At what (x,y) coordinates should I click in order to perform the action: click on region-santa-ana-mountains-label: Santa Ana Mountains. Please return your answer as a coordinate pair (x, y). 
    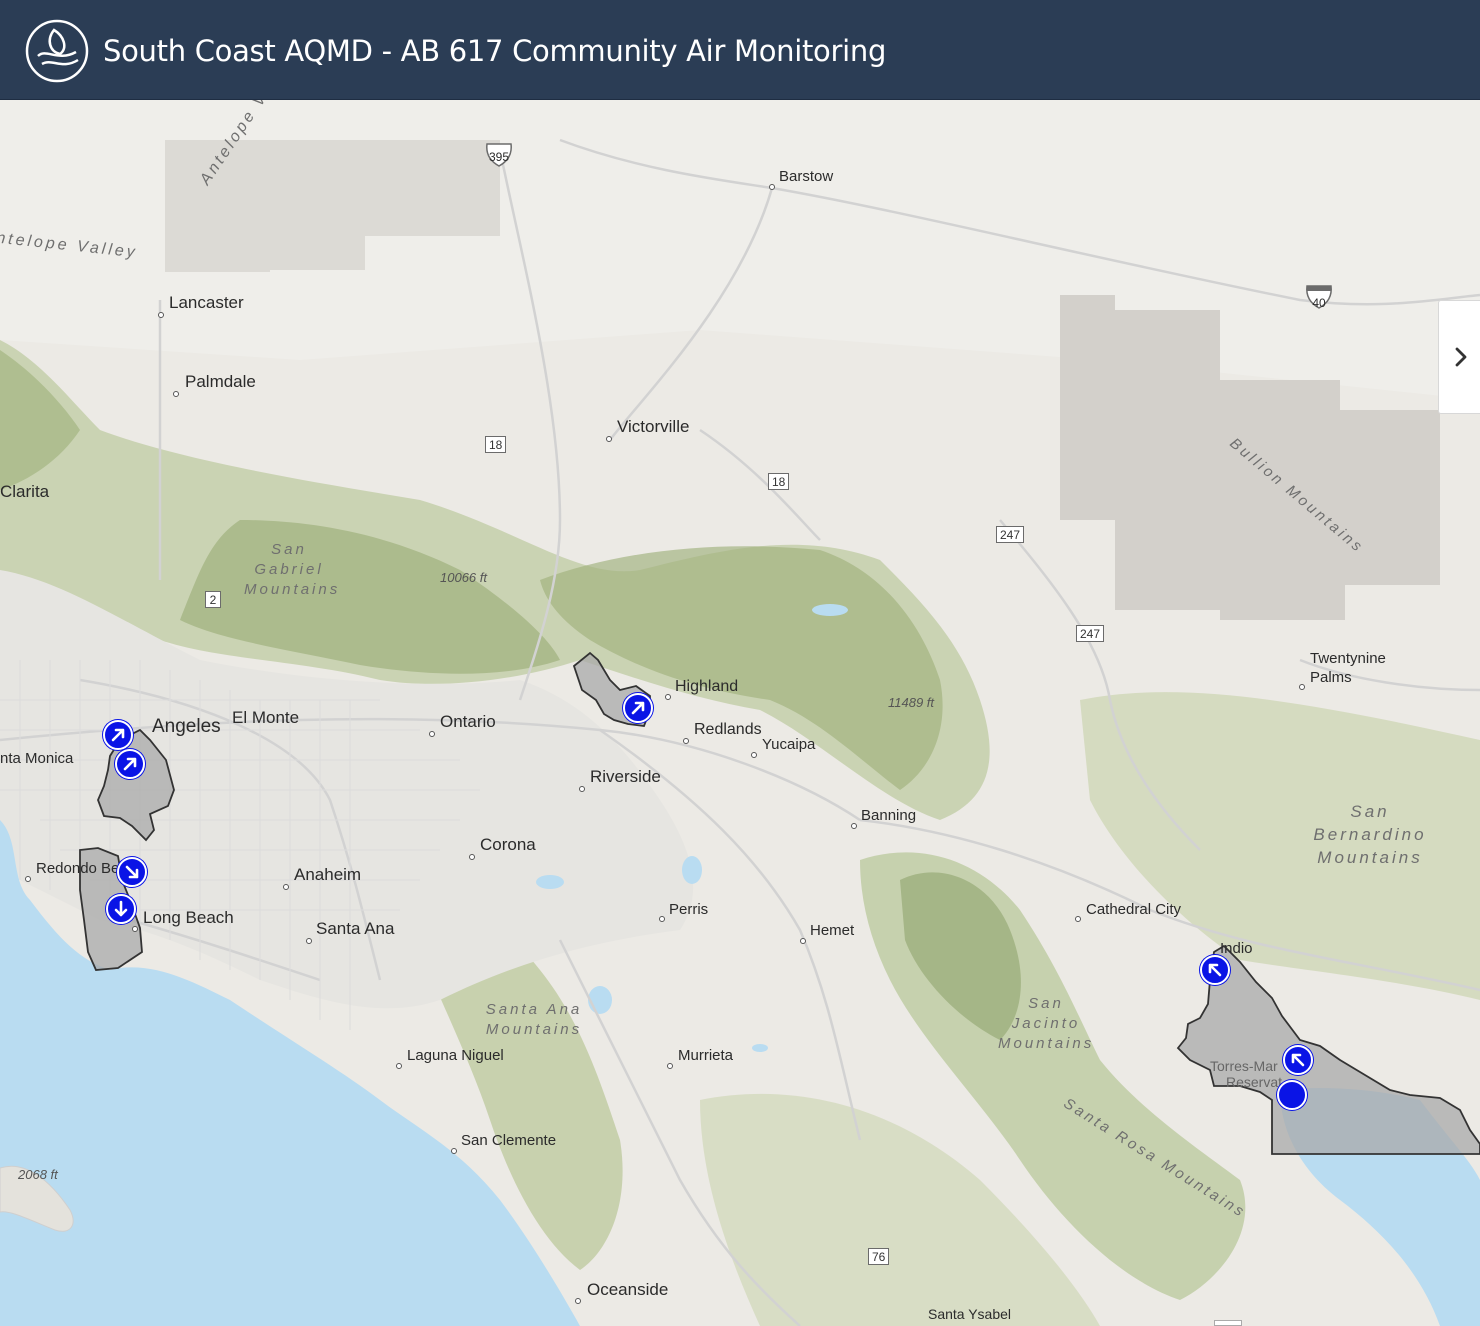
    Looking at the image, I should click on (534, 1019).